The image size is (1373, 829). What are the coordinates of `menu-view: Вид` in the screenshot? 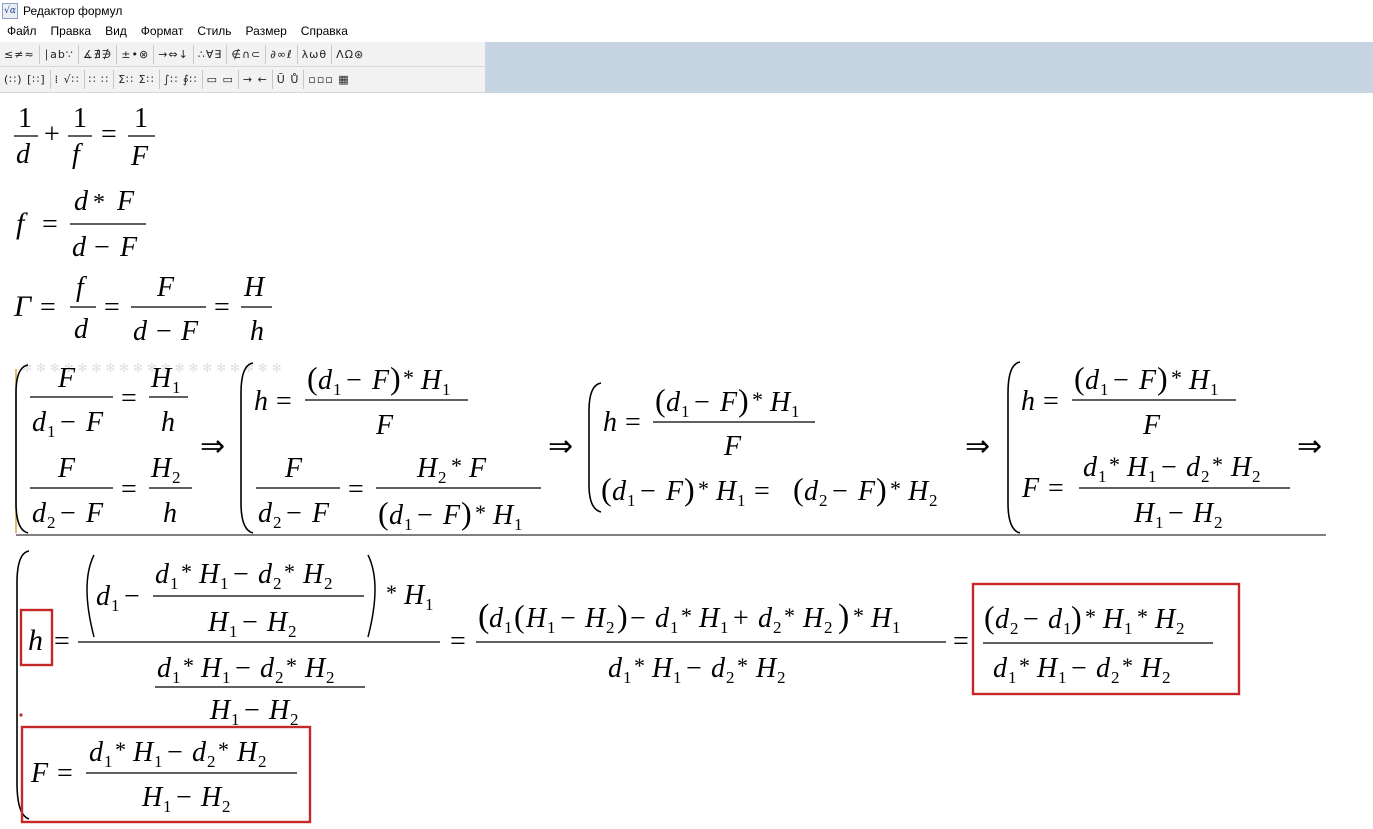 It's located at (116, 31).